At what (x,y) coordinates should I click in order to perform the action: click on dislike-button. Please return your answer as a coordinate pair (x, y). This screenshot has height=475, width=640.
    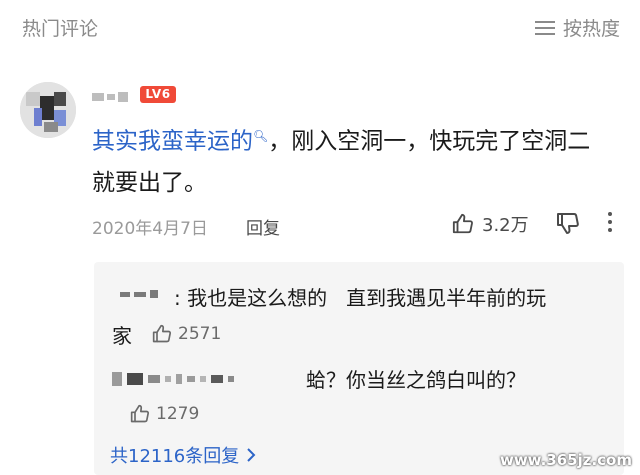
    Looking at the image, I should click on (568, 225).